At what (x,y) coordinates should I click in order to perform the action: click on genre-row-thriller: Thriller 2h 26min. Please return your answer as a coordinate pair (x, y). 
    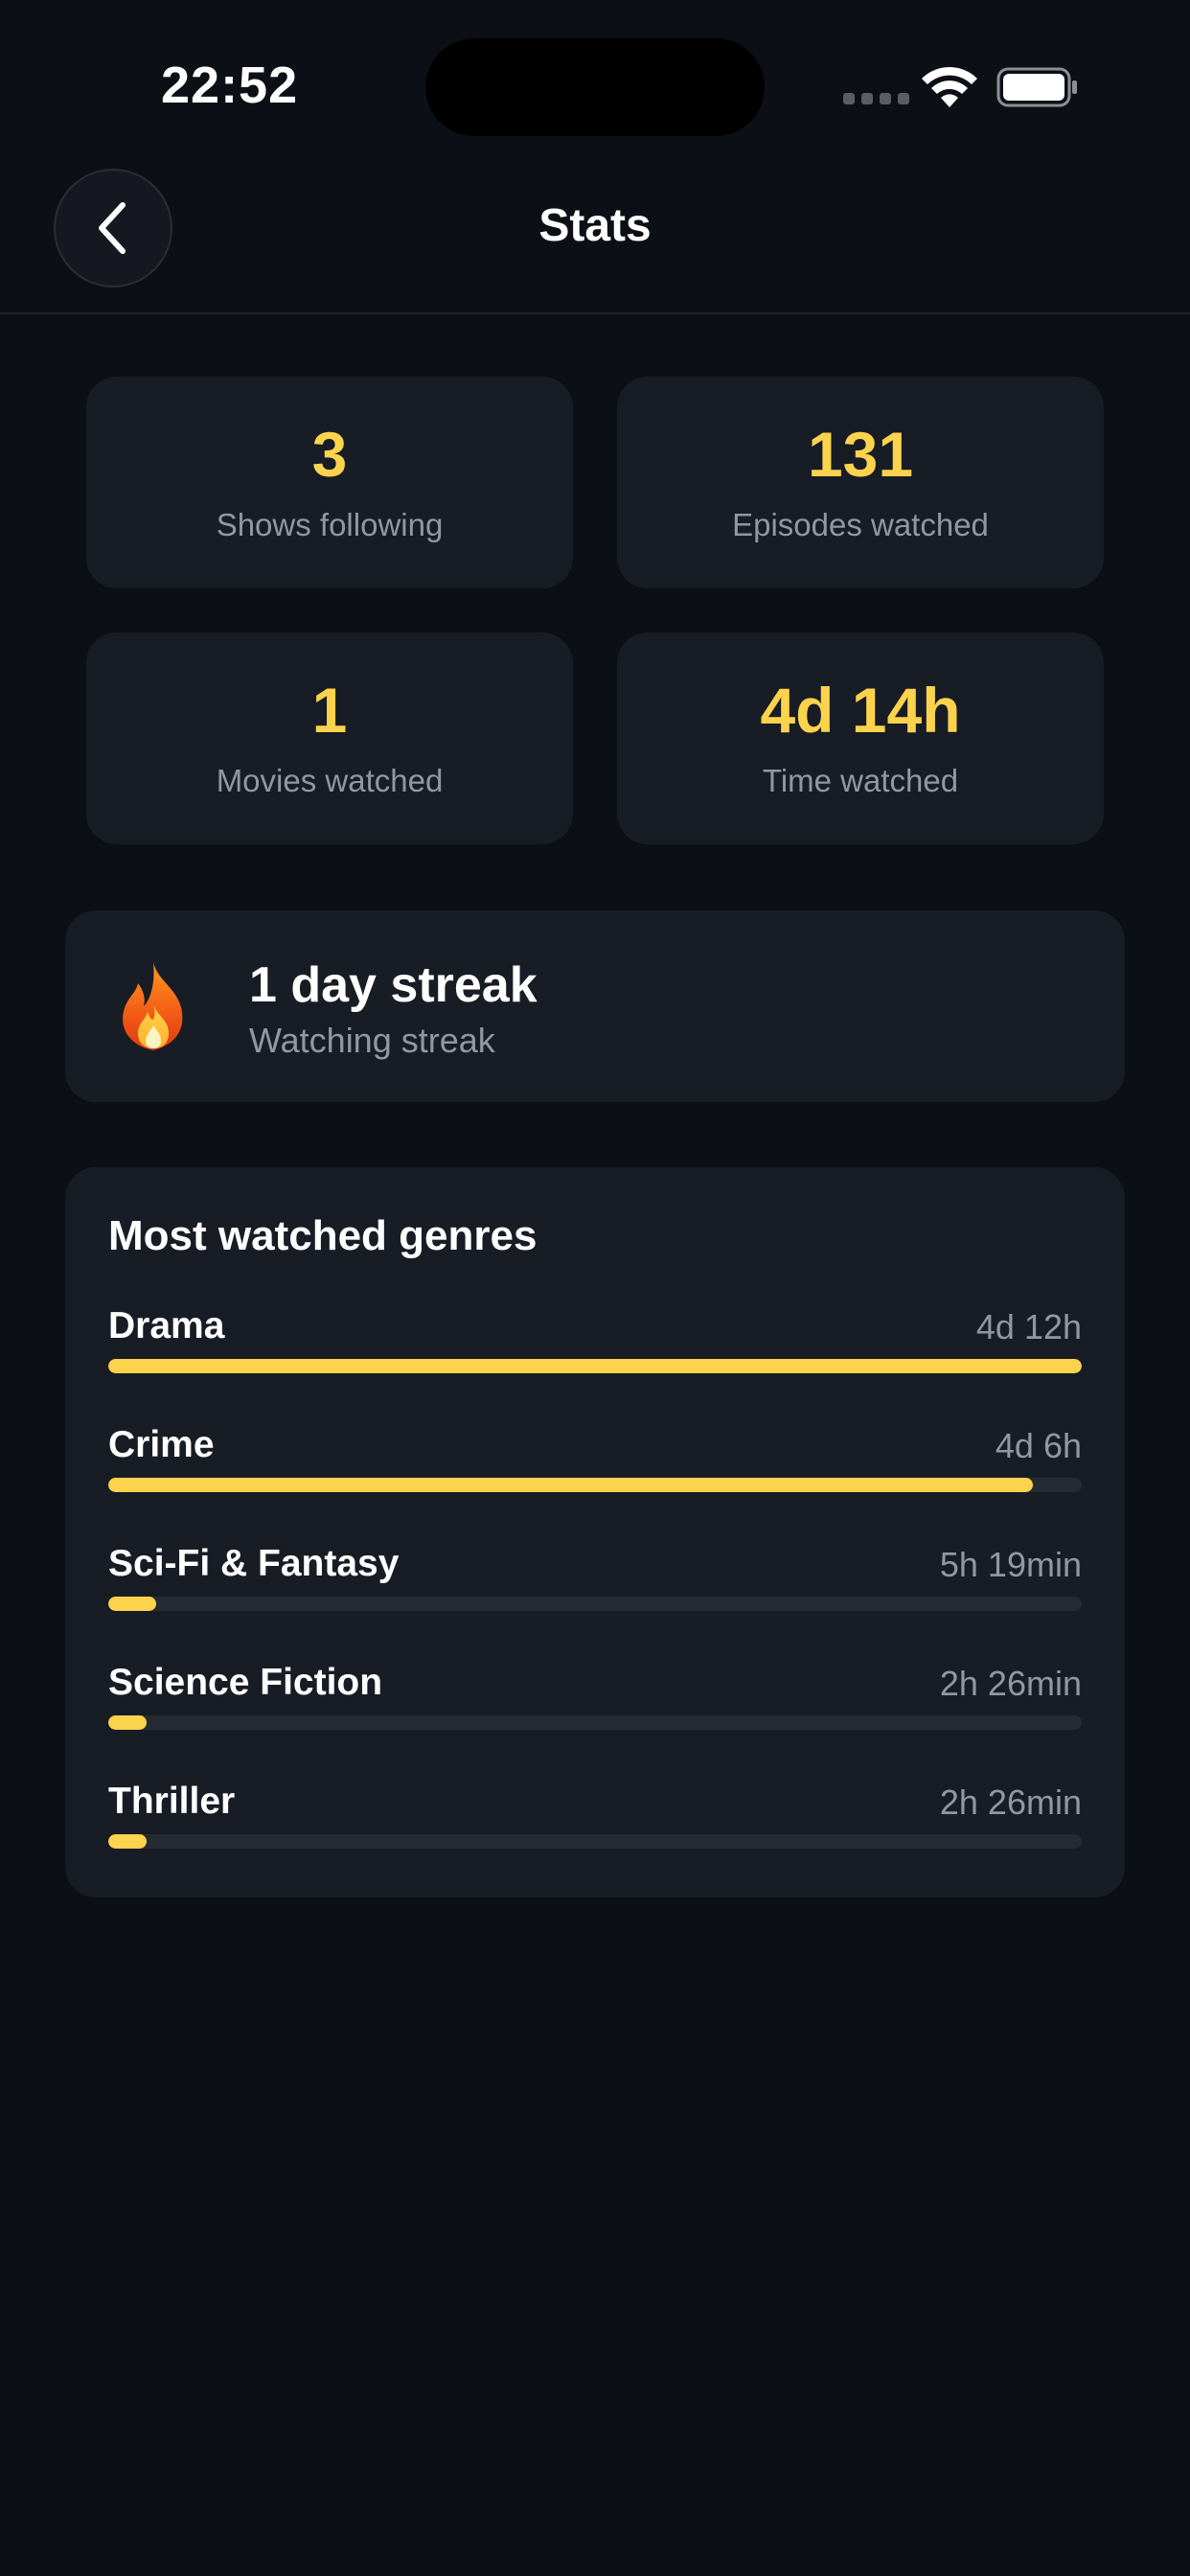
    Looking at the image, I should click on (595, 1840).